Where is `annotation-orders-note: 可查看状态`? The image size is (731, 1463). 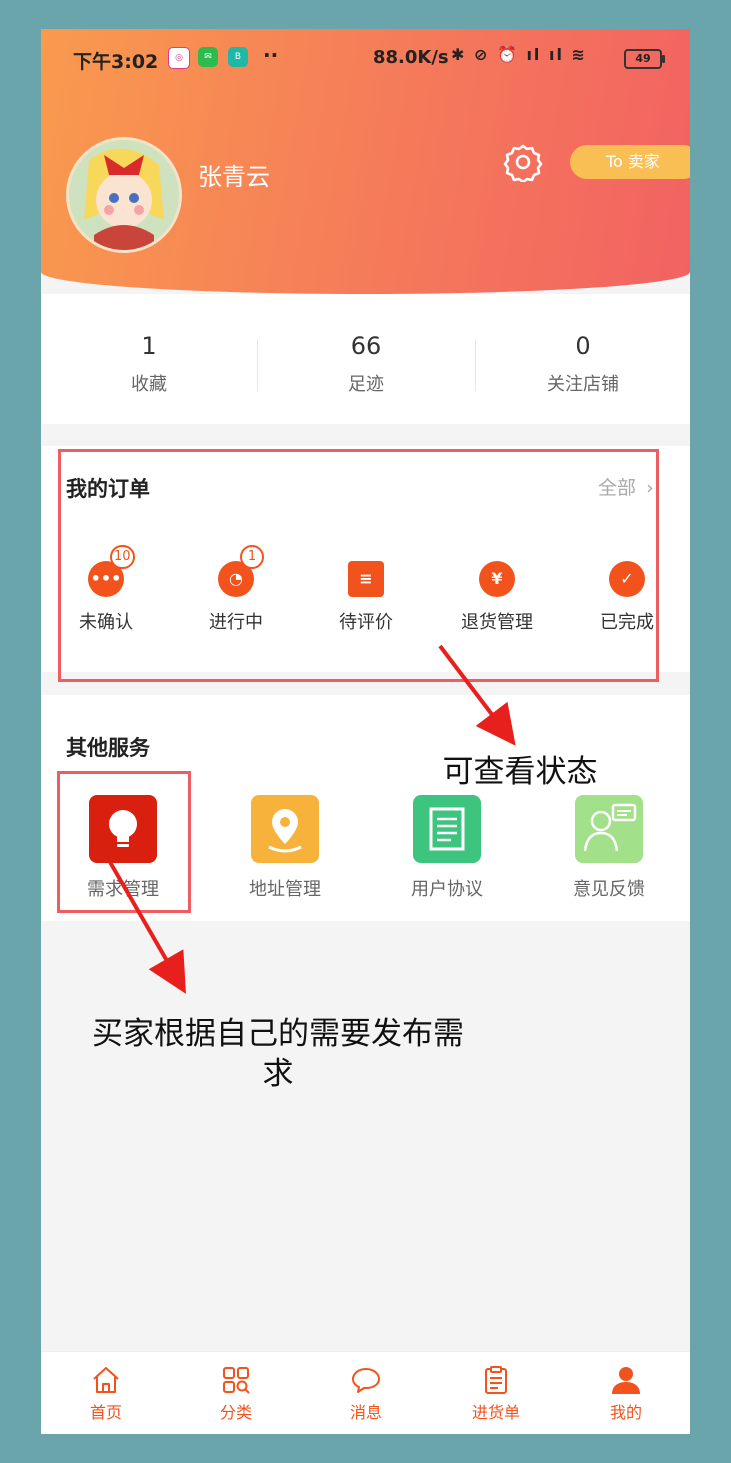 annotation-orders-note: 可查看状态 is located at coordinates (520, 772).